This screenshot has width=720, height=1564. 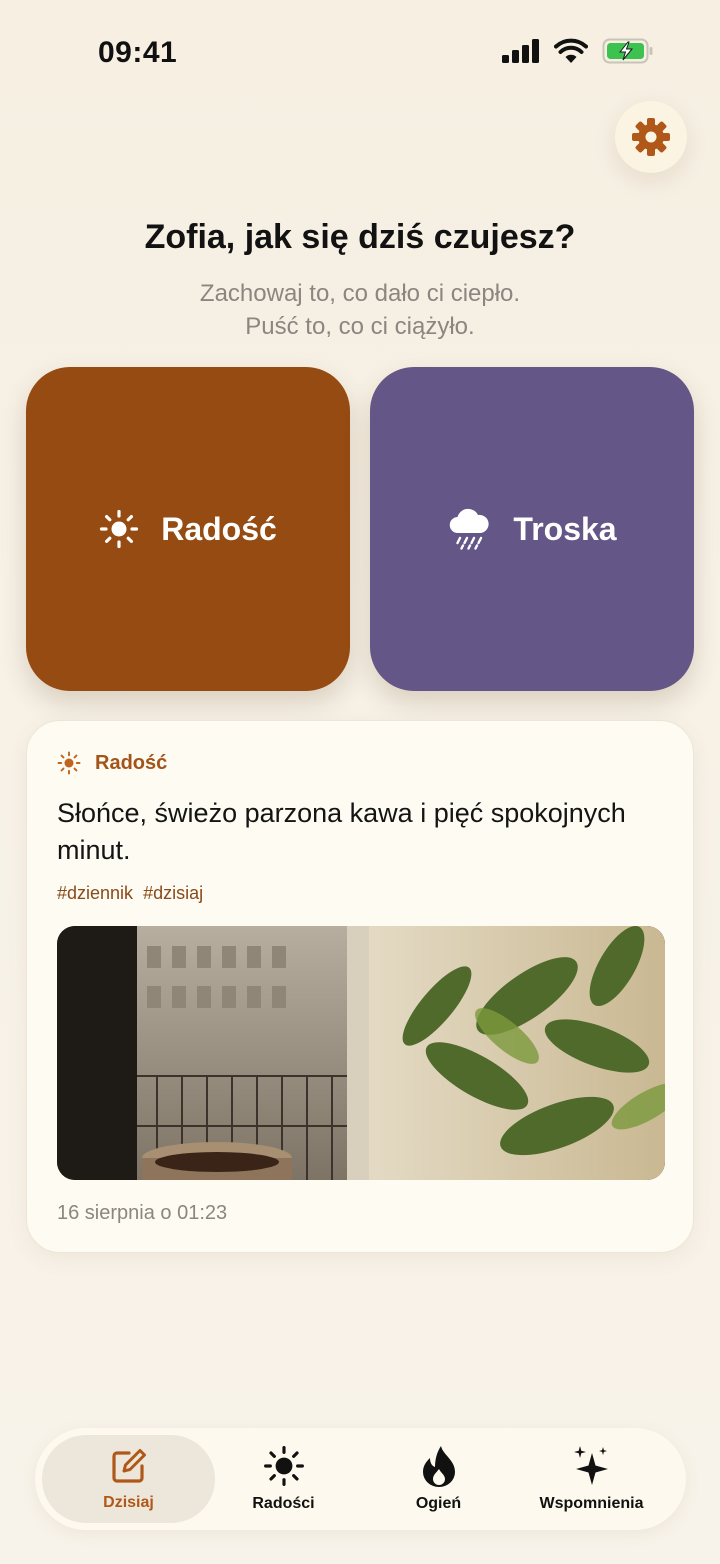 I want to click on signal-icon, so click(x=520, y=51).